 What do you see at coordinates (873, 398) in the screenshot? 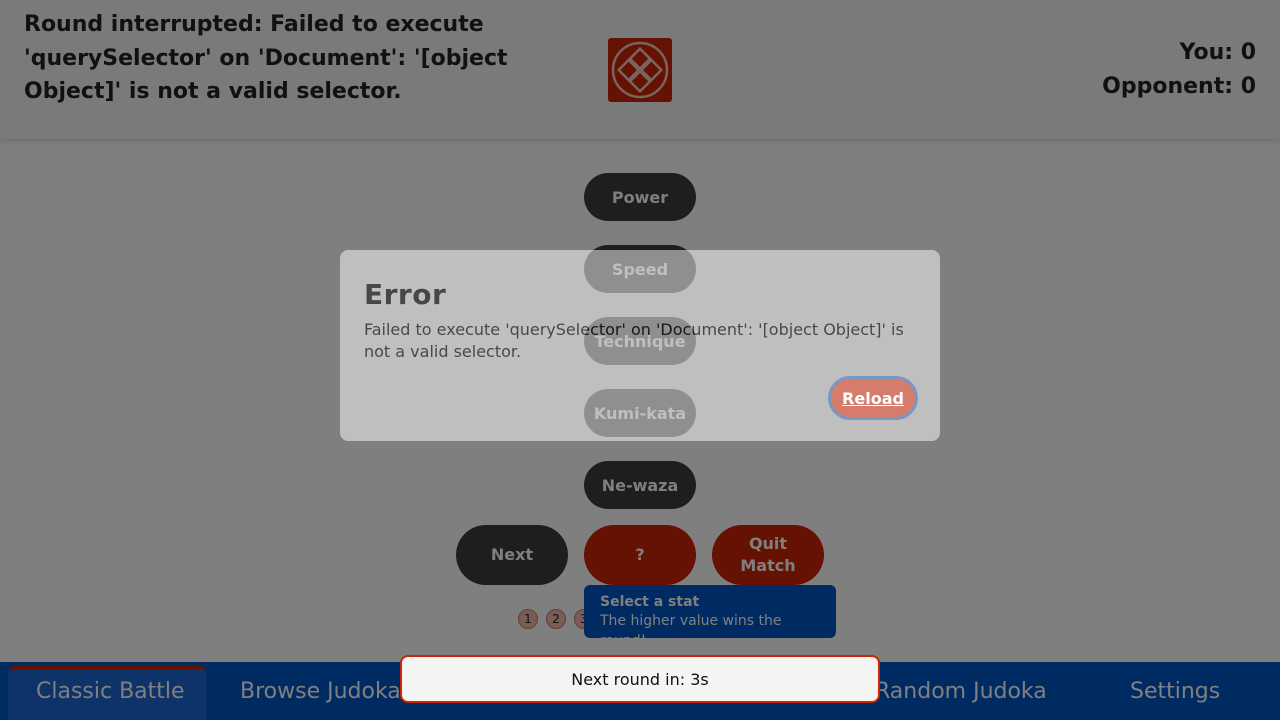
I see `reload-button: Reload` at bounding box center [873, 398].